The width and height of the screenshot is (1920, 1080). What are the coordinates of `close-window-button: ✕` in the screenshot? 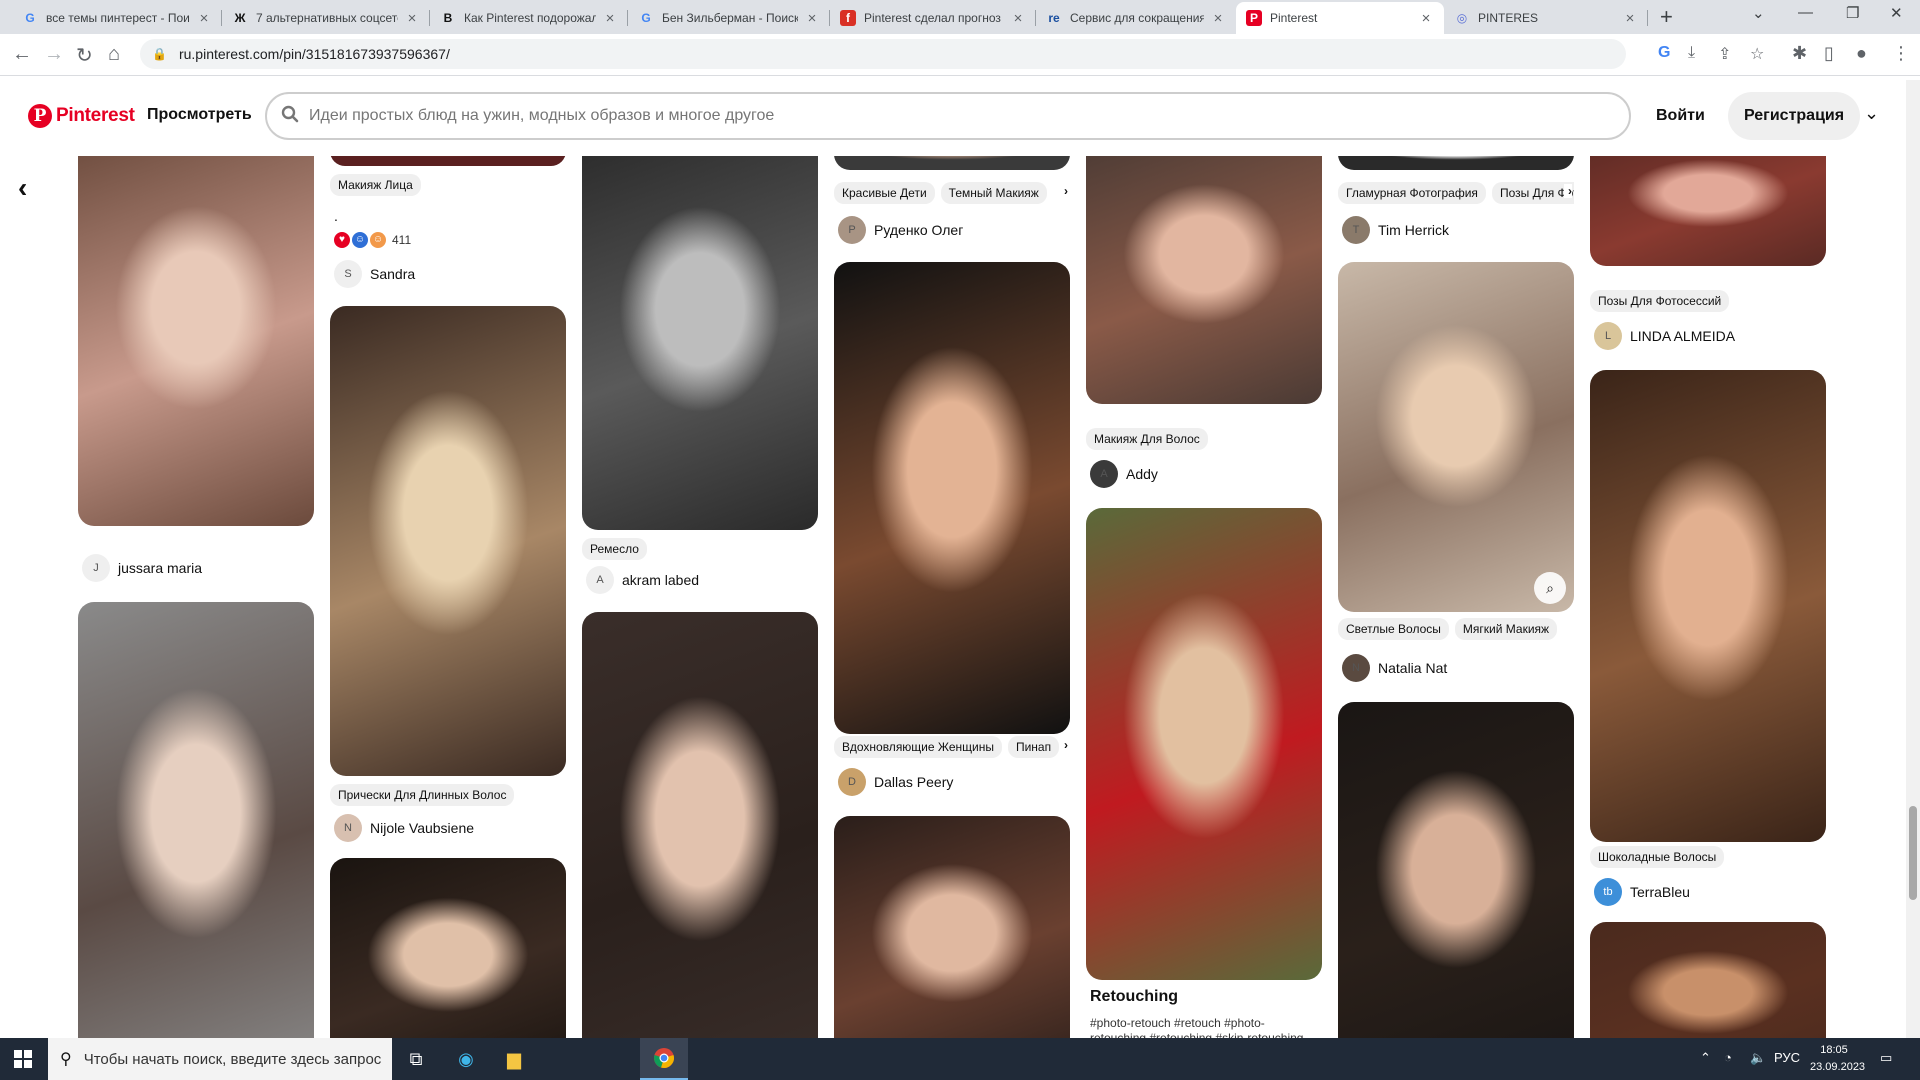 It's located at (1896, 13).